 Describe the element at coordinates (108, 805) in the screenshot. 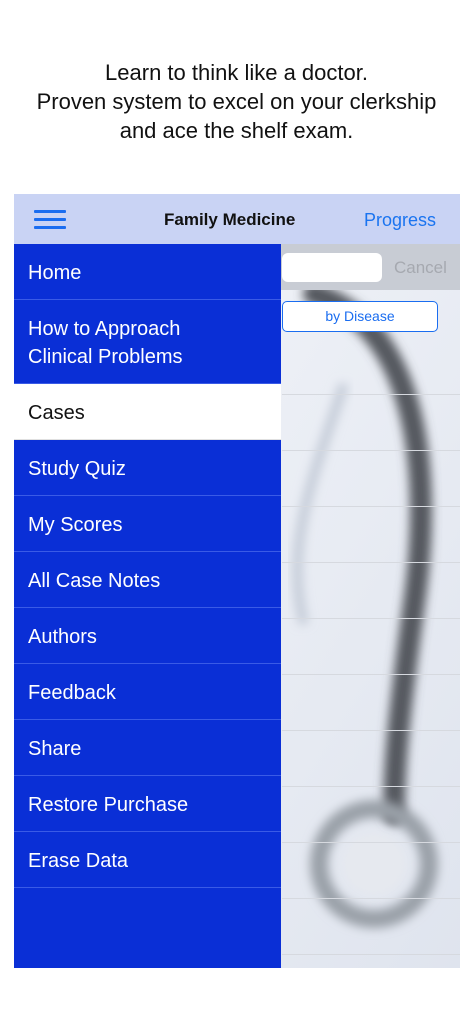

I see `menu-item-label: Restore Purchase` at that location.